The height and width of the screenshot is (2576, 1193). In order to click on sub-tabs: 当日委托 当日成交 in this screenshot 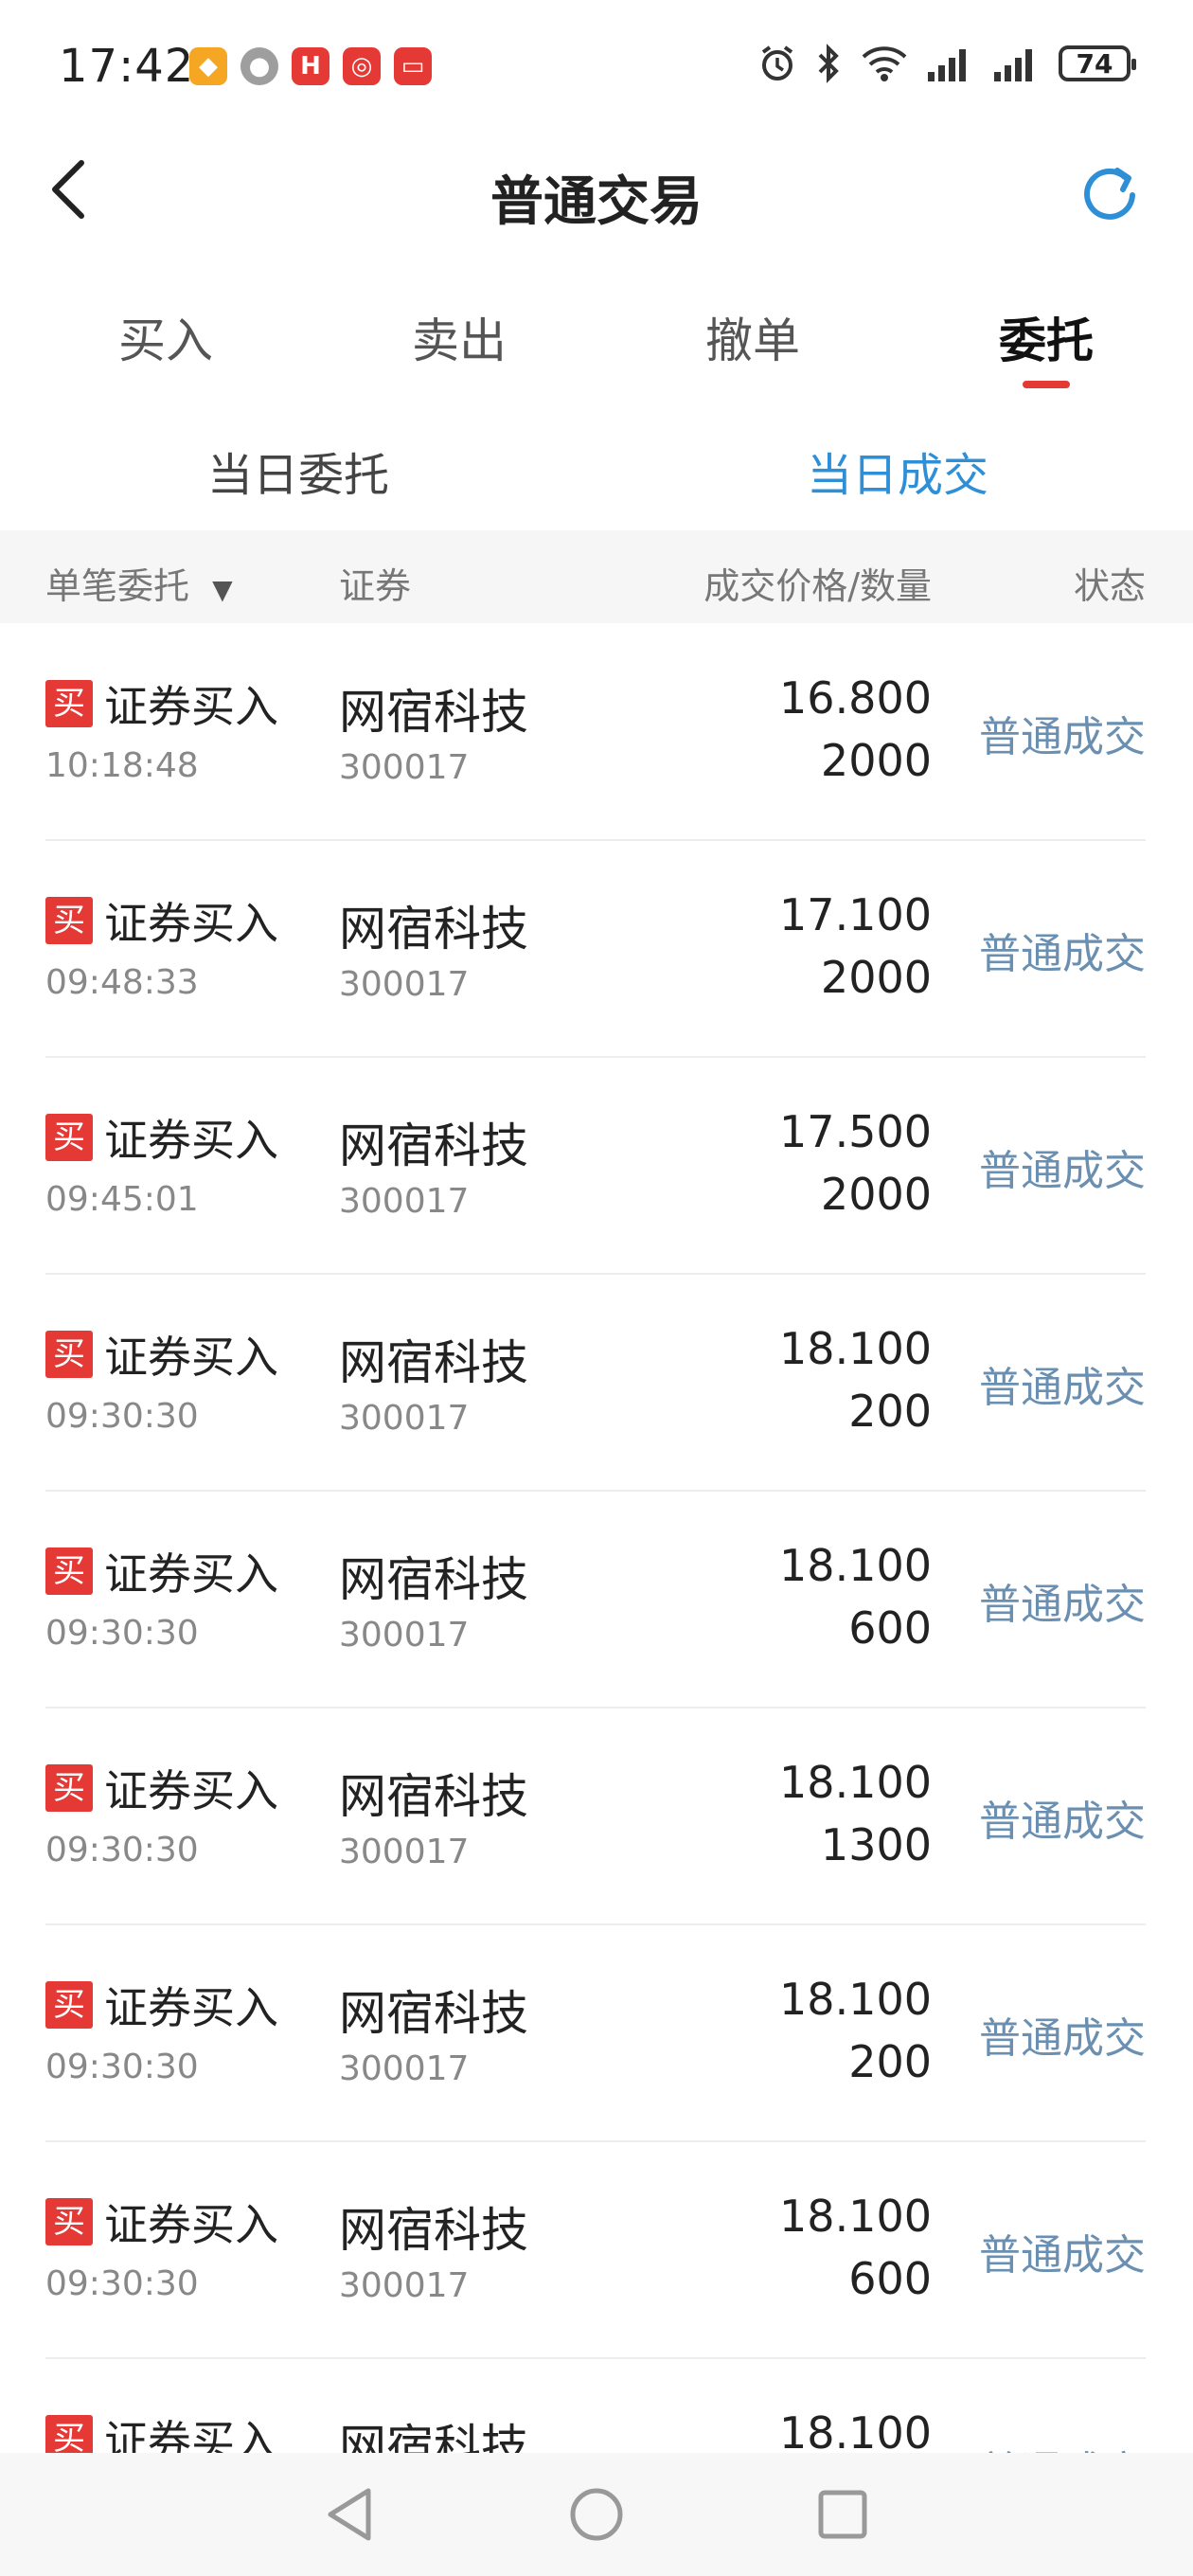, I will do `click(596, 482)`.